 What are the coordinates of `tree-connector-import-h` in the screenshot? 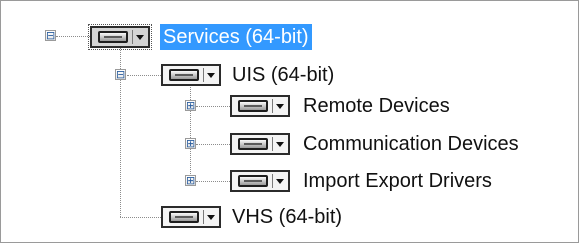 It's located at (213, 181).